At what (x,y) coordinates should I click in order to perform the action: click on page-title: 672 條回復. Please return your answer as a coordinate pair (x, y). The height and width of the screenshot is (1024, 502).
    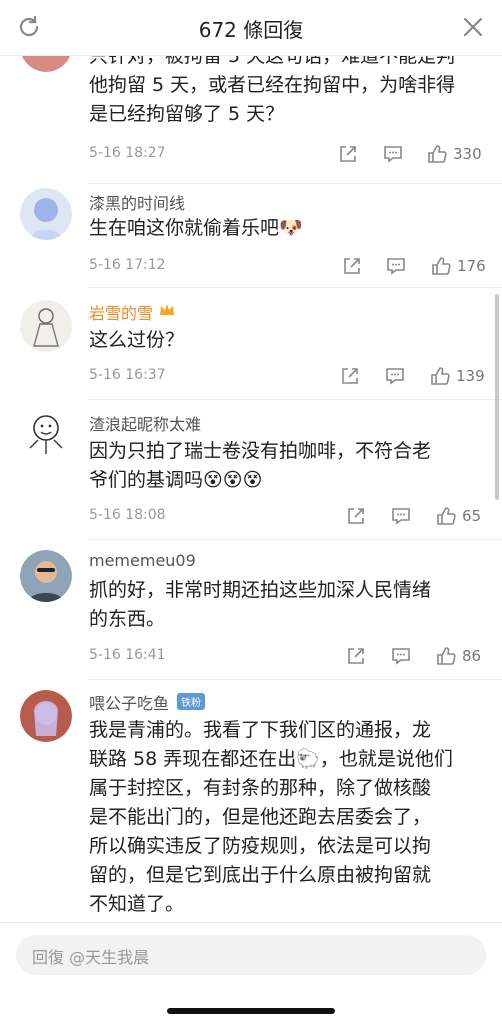
    Looking at the image, I should click on (251, 30).